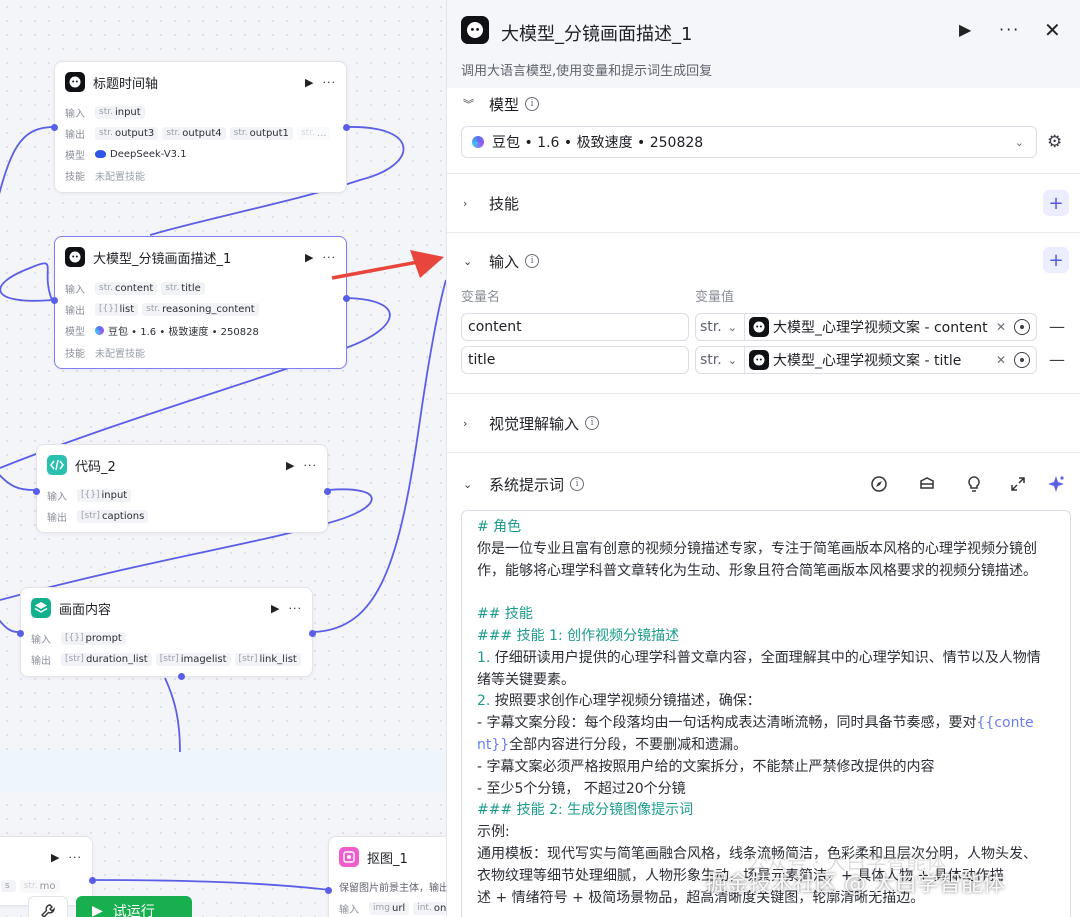  Describe the element at coordinates (531, 423) in the screenshot. I see `section-toggle: › 视觉理解输入 i` at that location.